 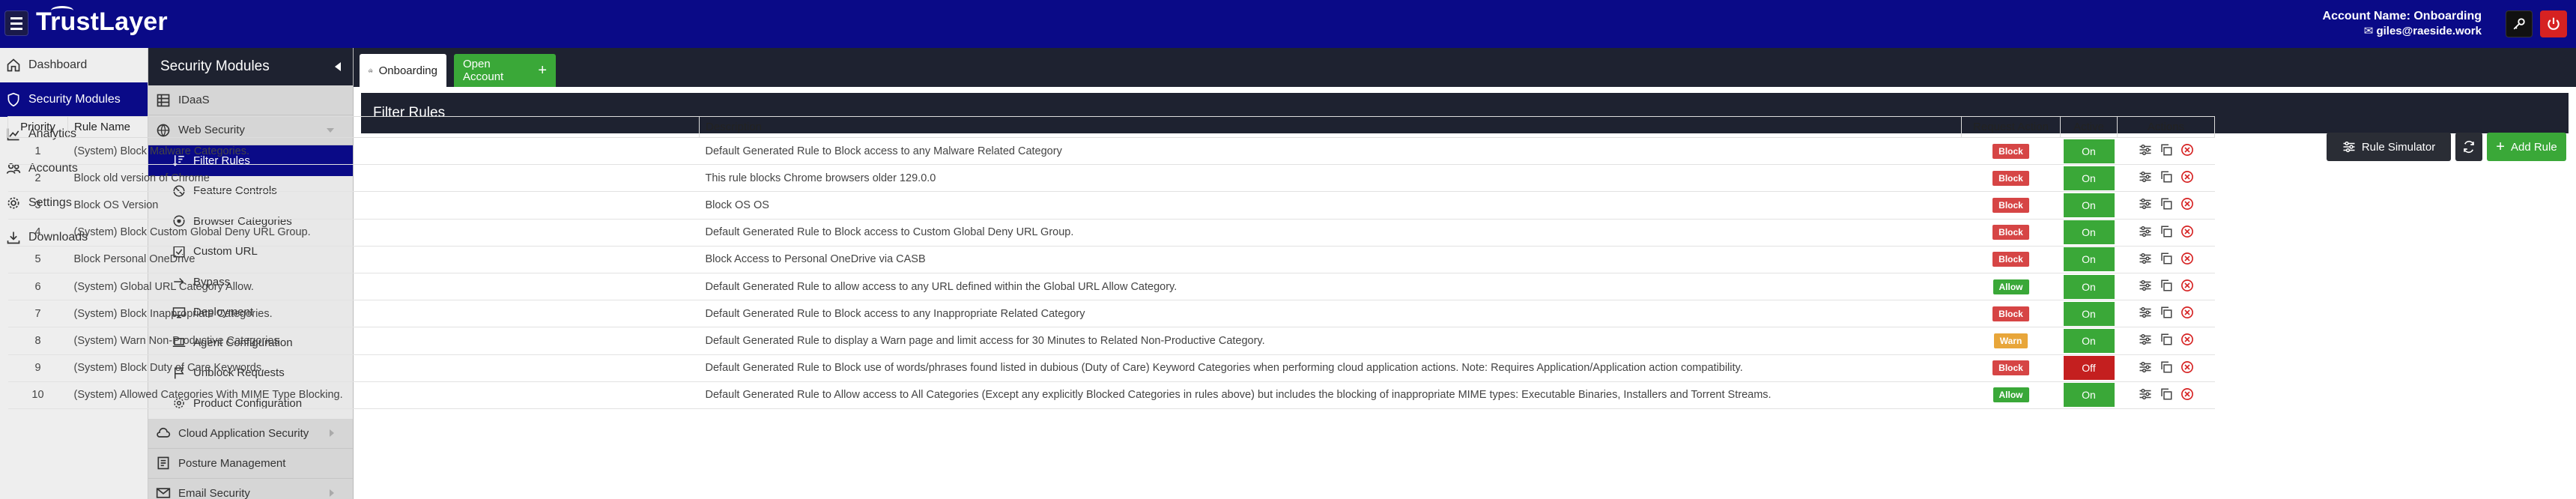 What do you see at coordinates (2526, 147) in the screenshot?
I see `add-rule-button: + Add Rule` at bounding box center [2526, 147].